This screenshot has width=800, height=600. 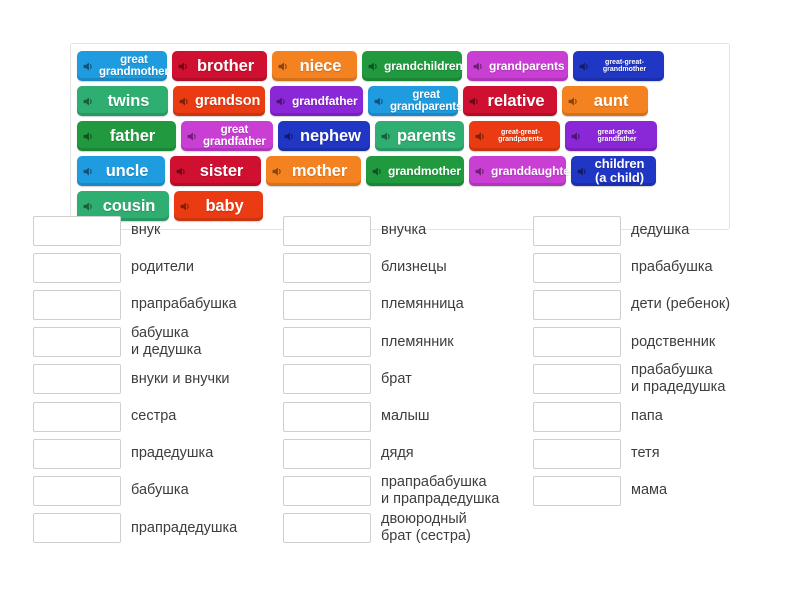 What do you see at coordinates (414, 267) in the screenshot?
I see `translation-label: близнецы` at bounding box center [414, 267].